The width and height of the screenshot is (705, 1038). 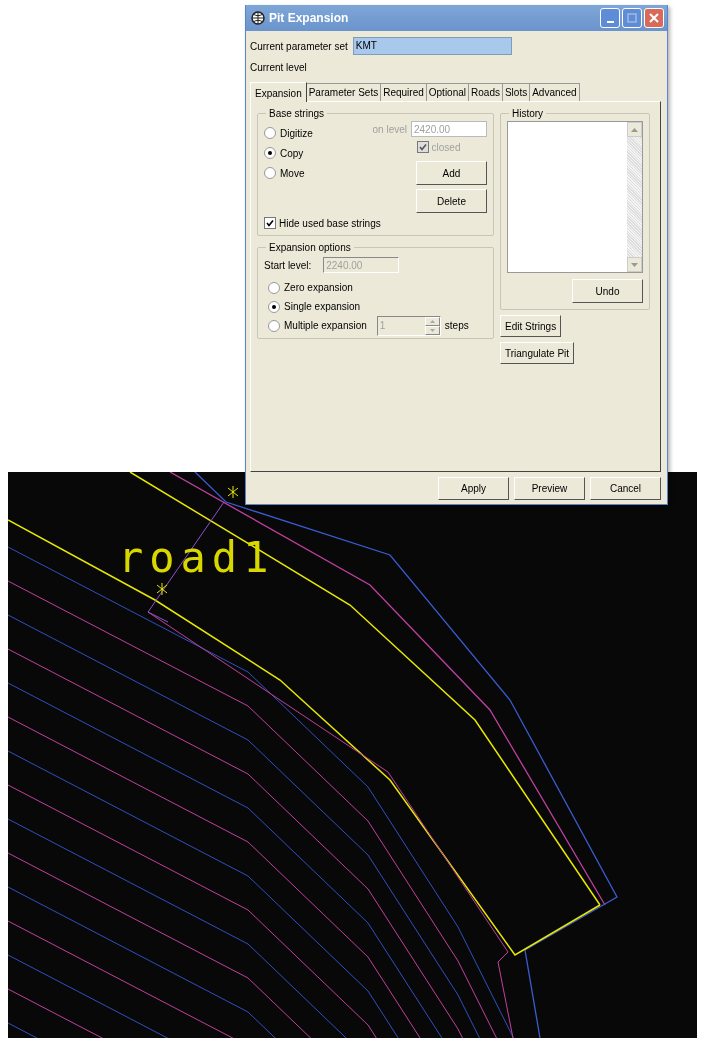 I want to click on radio-option: Zero expansion, so click(x=310, y=287).